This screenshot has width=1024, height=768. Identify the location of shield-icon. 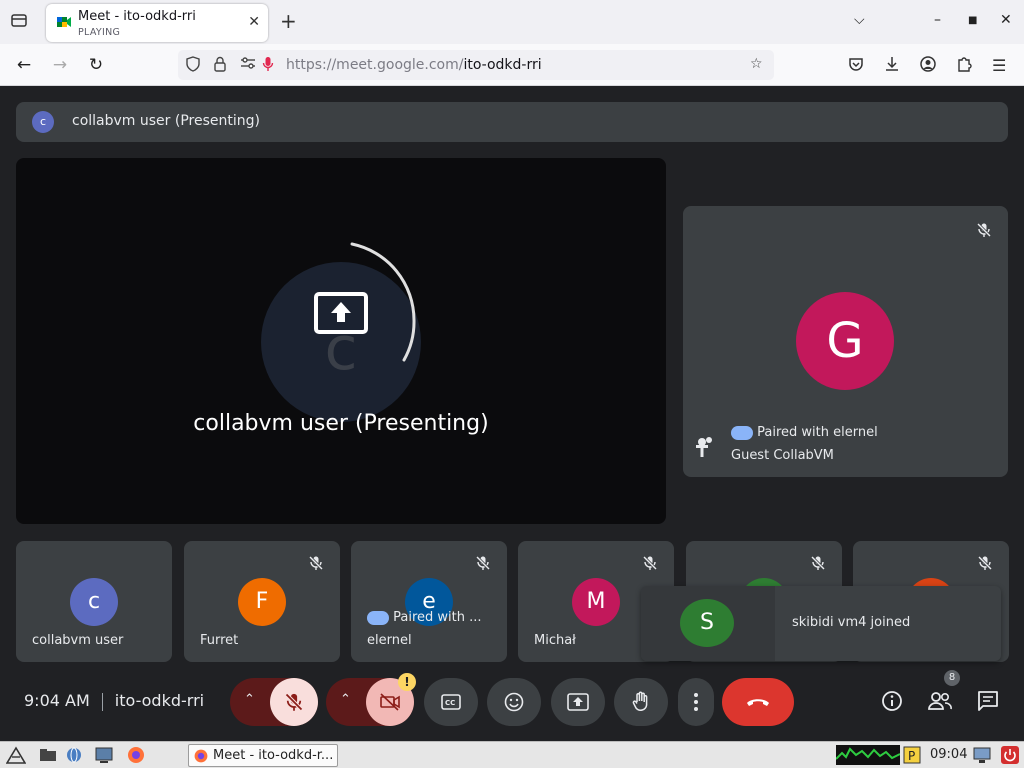
(193, 66).